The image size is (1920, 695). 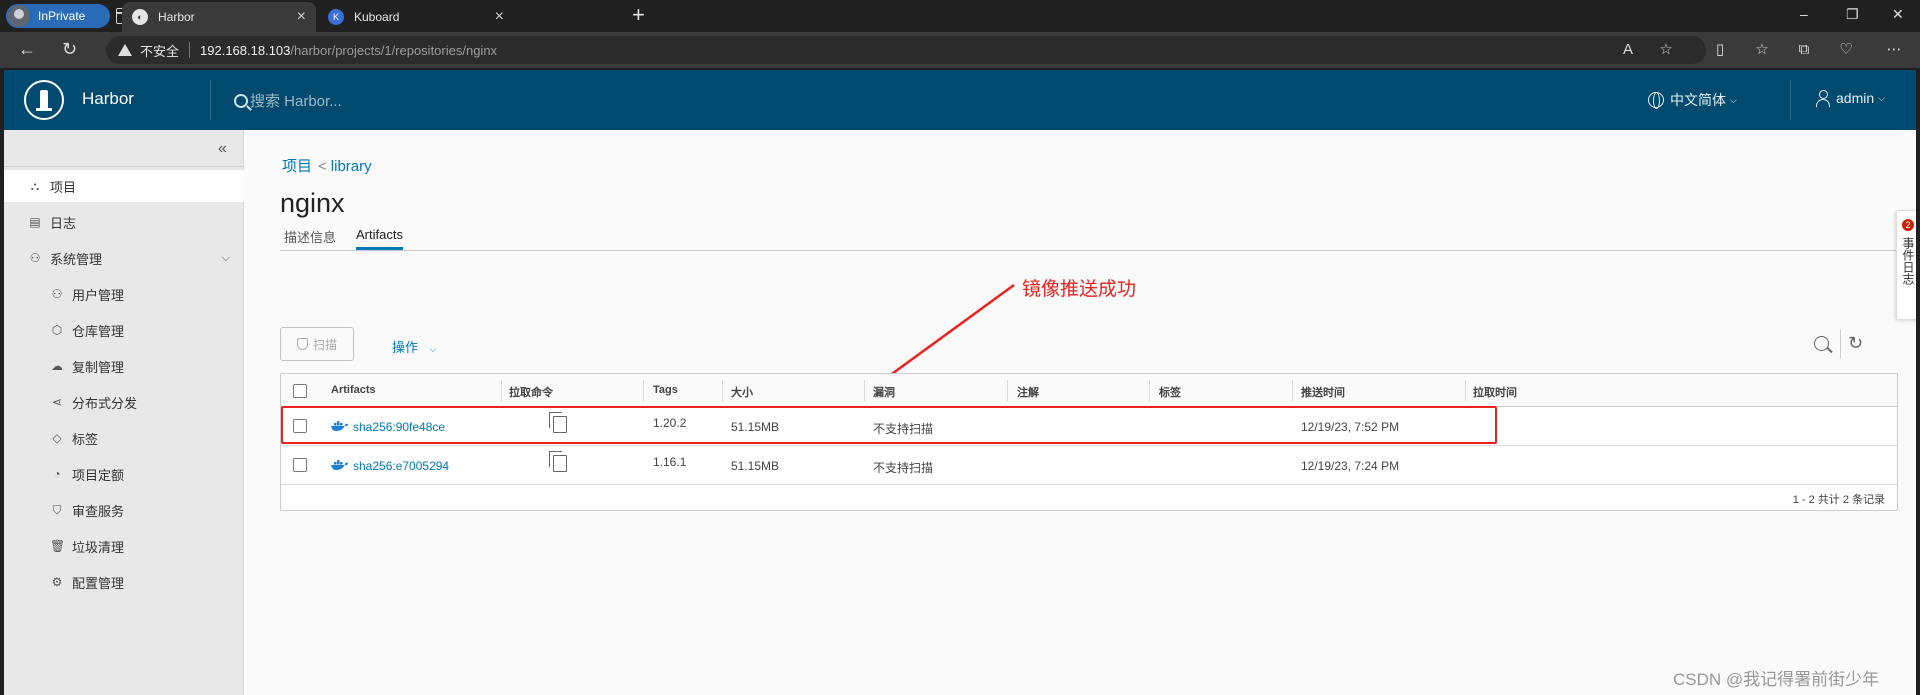 What do you see at coordinates (742, 392) in the screenshot?
I see `column-header: 大小` at bounding box center [742, 392].